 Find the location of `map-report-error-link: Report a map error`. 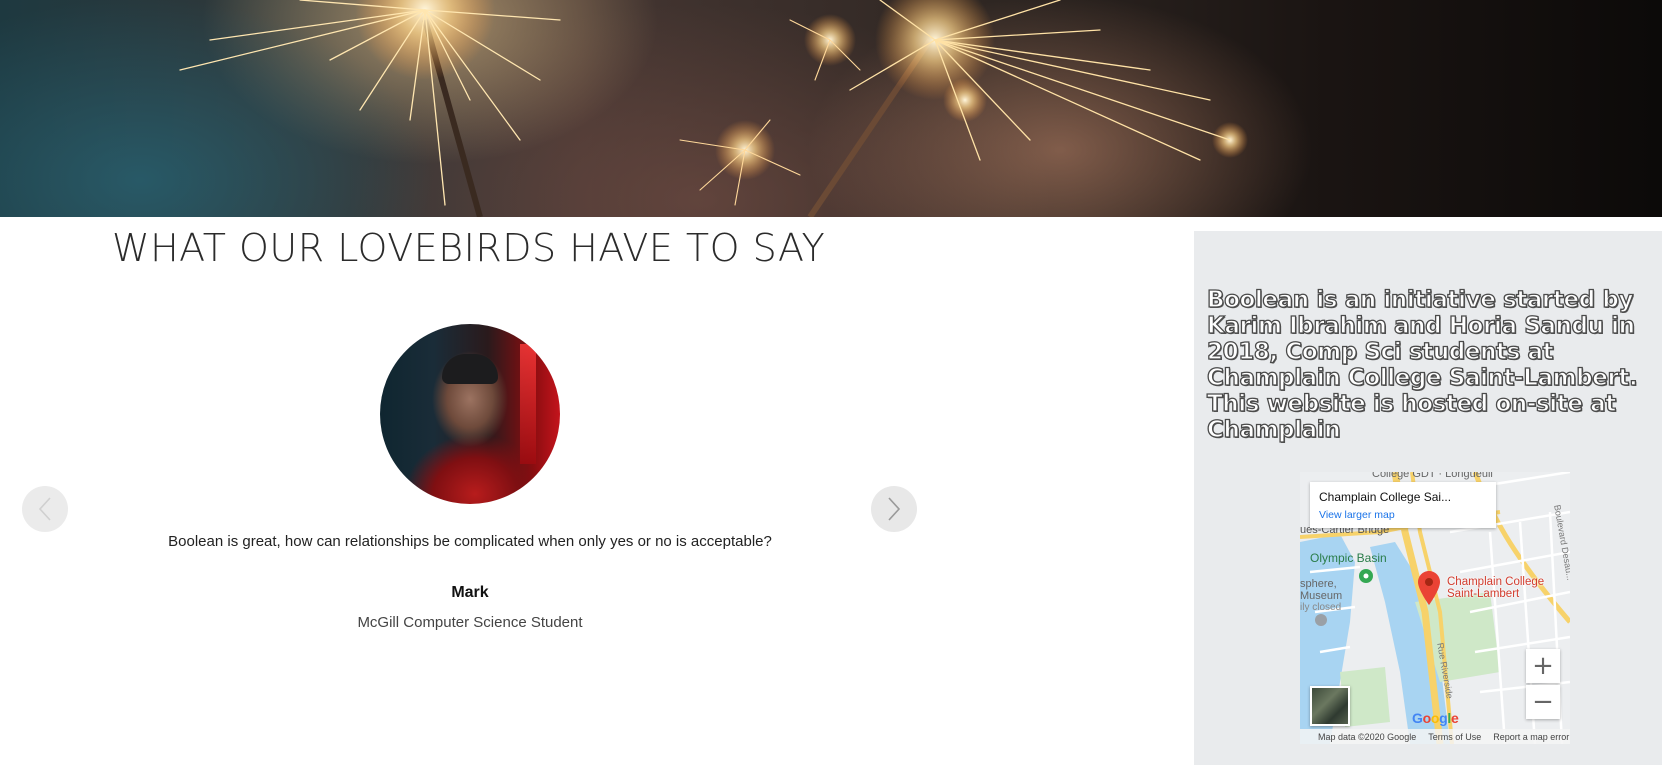

map-report-error-link: Report a map error is located at coordinates (1531, 737).